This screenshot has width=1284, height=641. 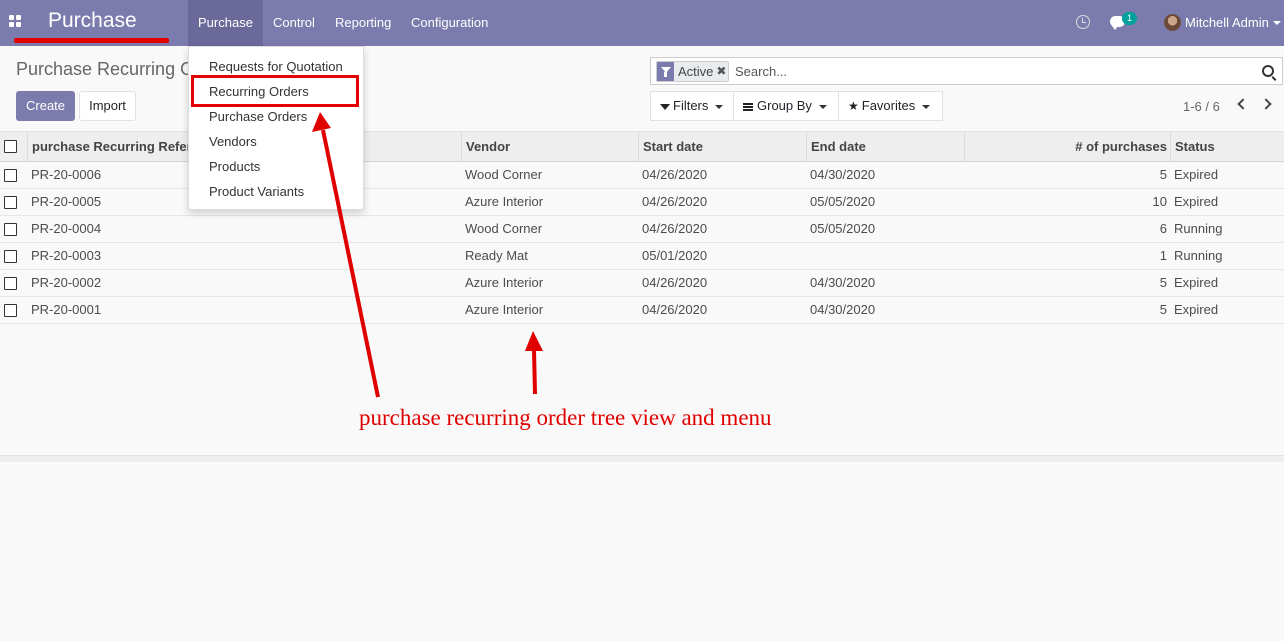 I want to click on user-menu-name: Mitchell Admin, so click(x=1227, y=22).